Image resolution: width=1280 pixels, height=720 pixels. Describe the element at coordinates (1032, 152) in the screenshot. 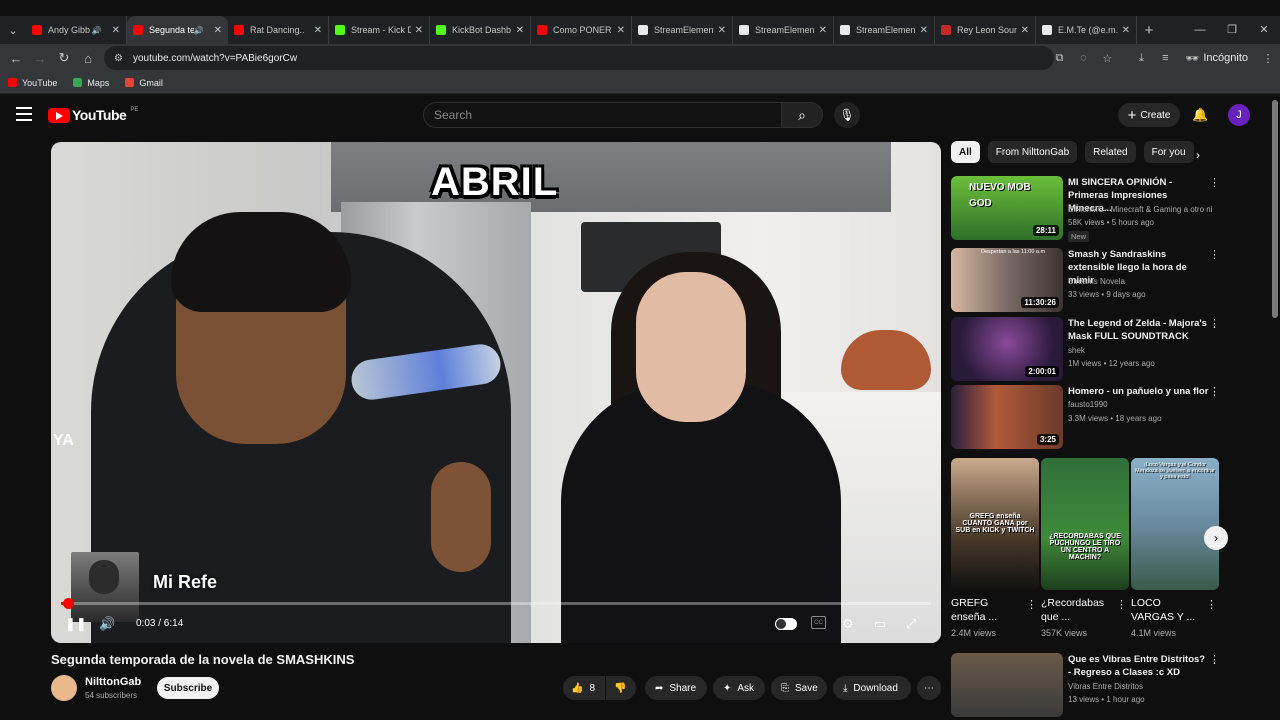

I see `chip-from-channel: From NilttonGab` at that location.